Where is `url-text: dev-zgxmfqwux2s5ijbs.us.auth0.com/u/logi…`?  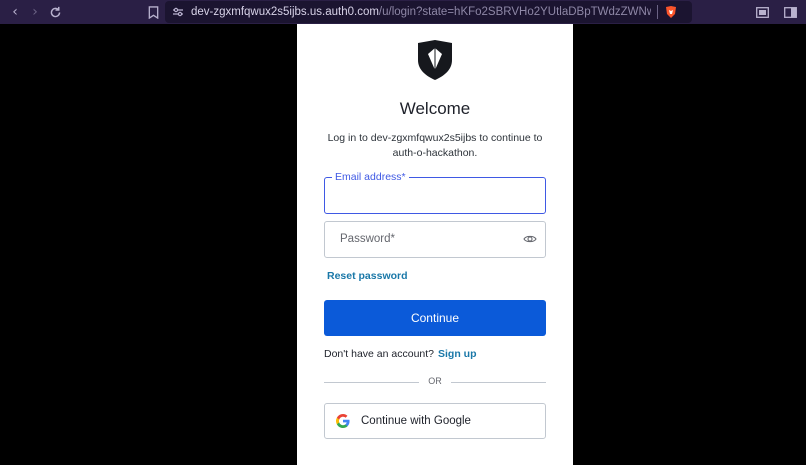
url-text: dev-zgxmfqwux2s5ijbs.us.auth0.com/u/logi… is located at coordinates (421, 12).